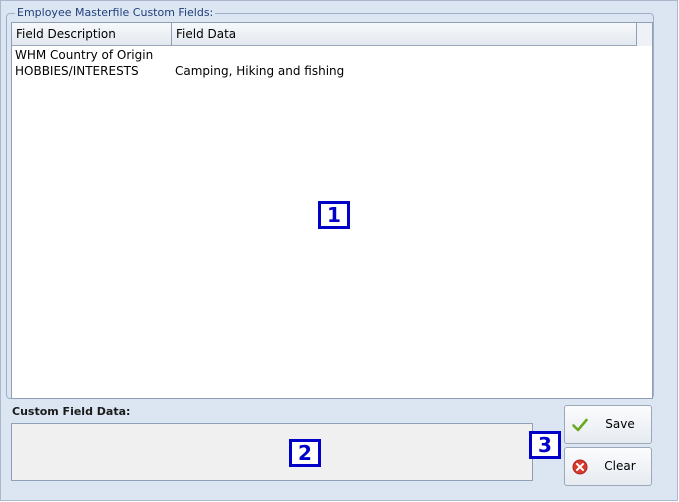 This screenshot has width=679, height=502. I want to click on groupbox-title: Employee Masterfile Custom Fields:, so click(115, 12).